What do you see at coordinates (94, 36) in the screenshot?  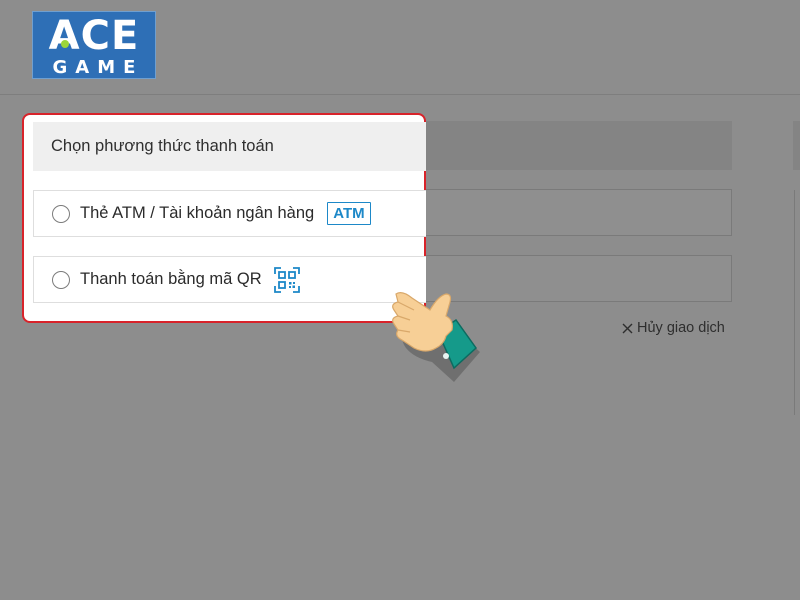 I see `logo-top-text: ACE` at bounding box center [94, 36].